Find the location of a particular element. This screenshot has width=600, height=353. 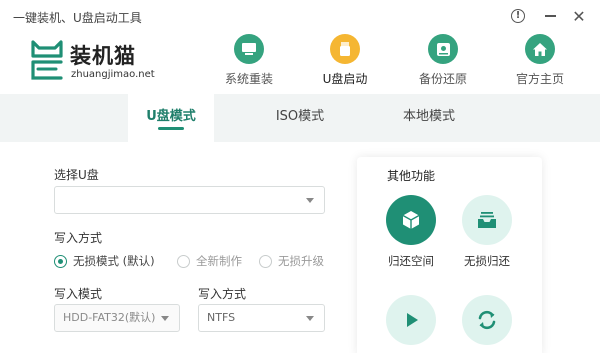

lossless-restore-button: 无损归还 is located at coordinates (487, 232).